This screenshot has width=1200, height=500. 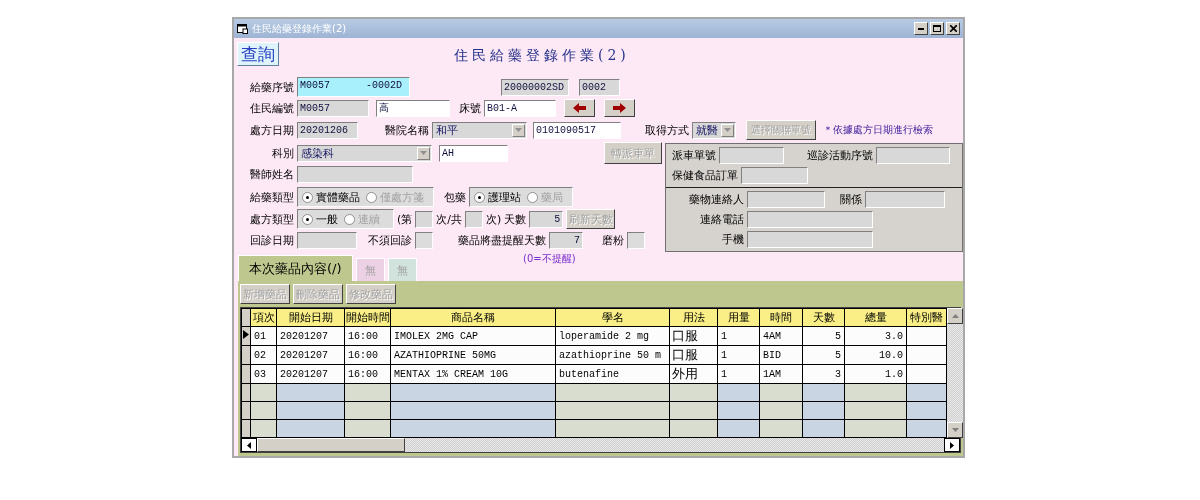 What do you see at coordinates (549, 259) in the screenshot?
I see `hint-text: (0=不提醒)` at bounding box center [549, 259].